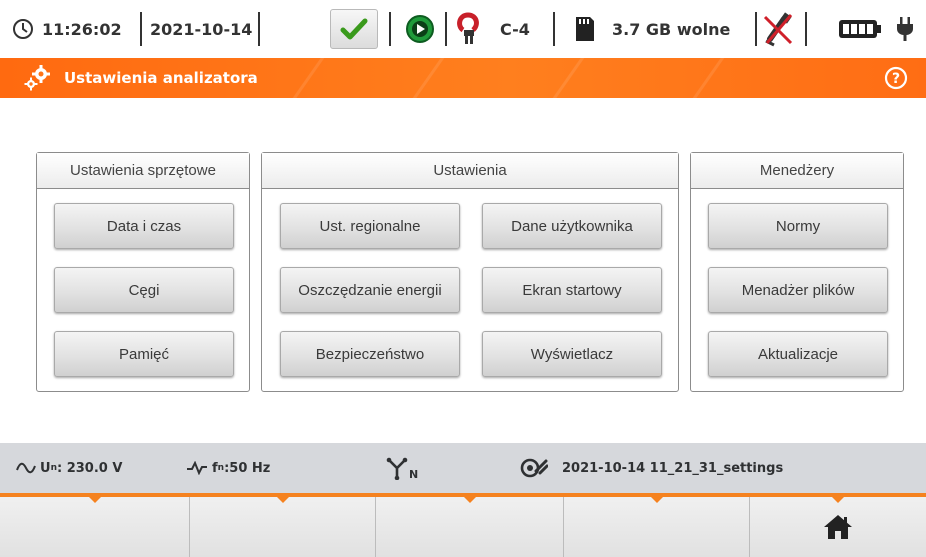  What do you see at coordinates (23, 29) in the screenshot?
I see `clock-icon` at bounding box center [23, 29].